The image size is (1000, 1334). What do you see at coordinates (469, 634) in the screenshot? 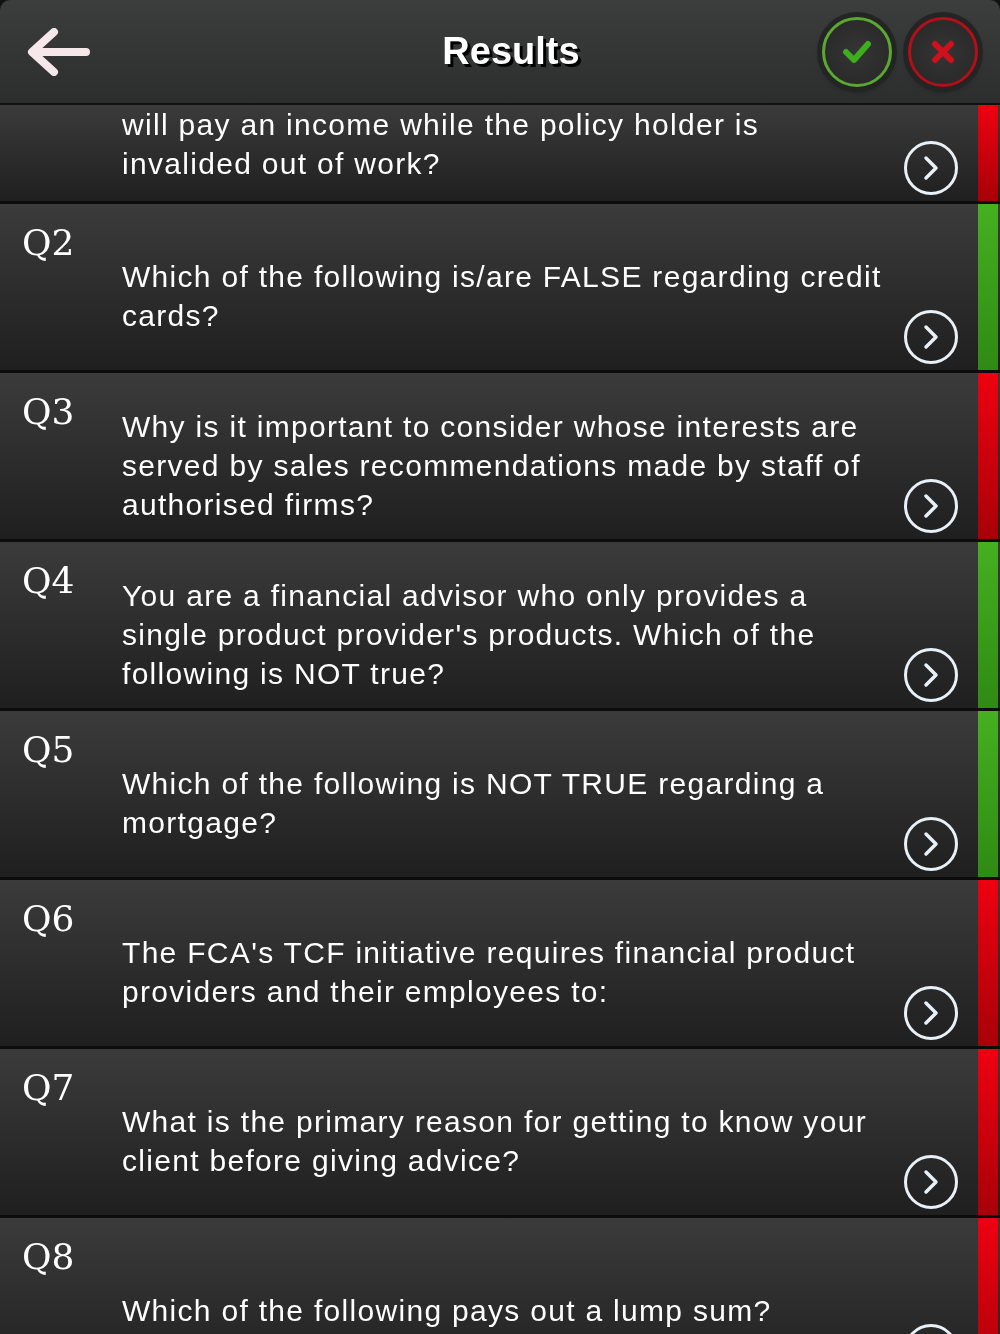
I see `question-text: You are a financial advisor who only provides a single product provider's products. Which of the following is NOT true?` at bounding box center [469, 634].